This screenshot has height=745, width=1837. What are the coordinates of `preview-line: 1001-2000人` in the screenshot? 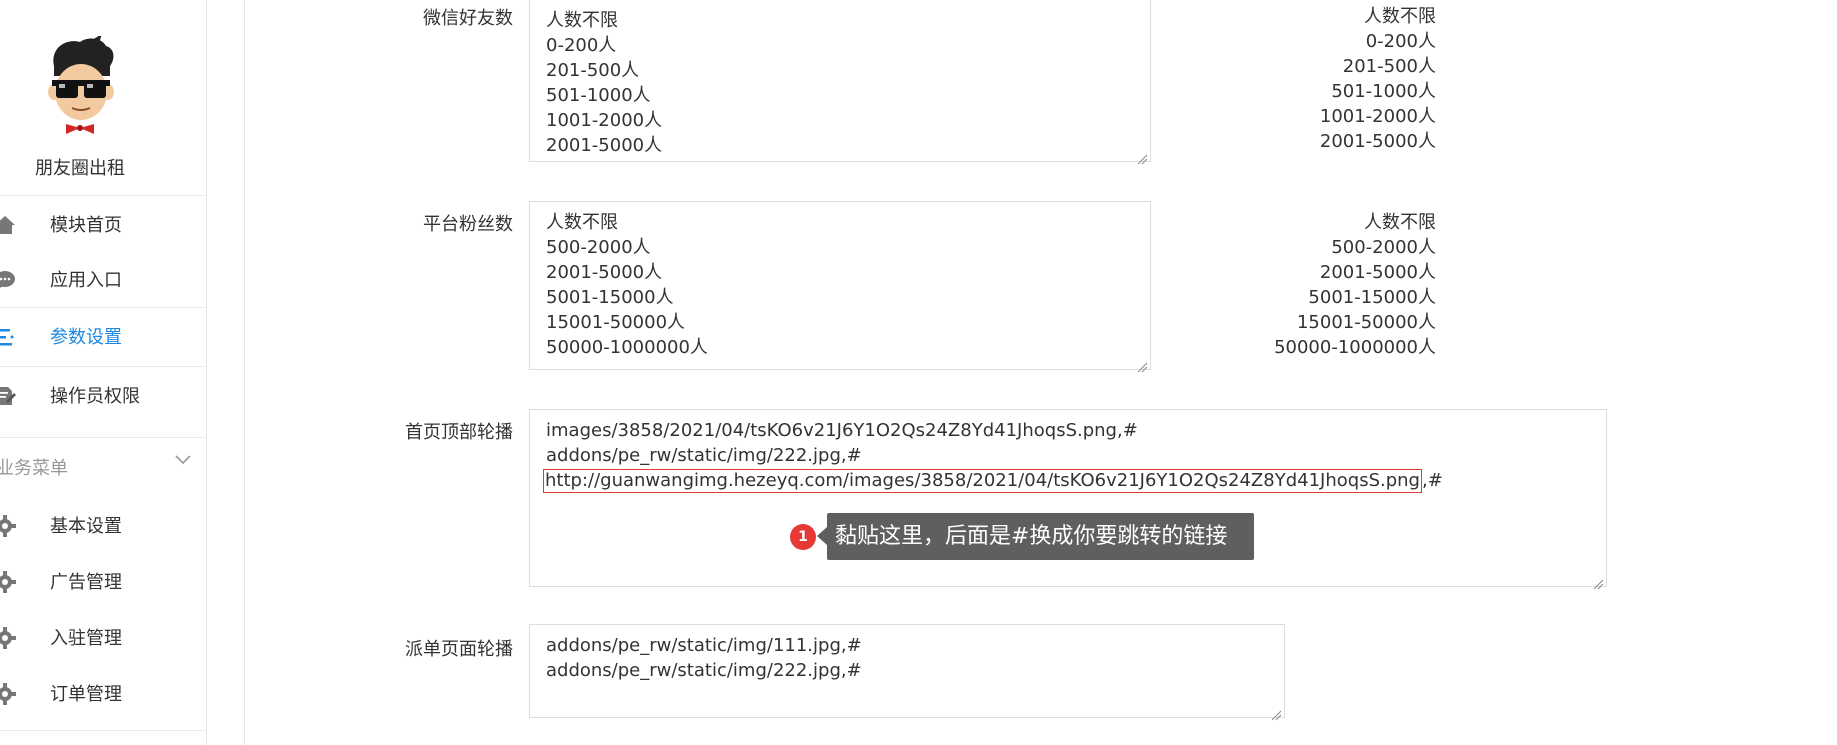 It's located at (1377, 116).